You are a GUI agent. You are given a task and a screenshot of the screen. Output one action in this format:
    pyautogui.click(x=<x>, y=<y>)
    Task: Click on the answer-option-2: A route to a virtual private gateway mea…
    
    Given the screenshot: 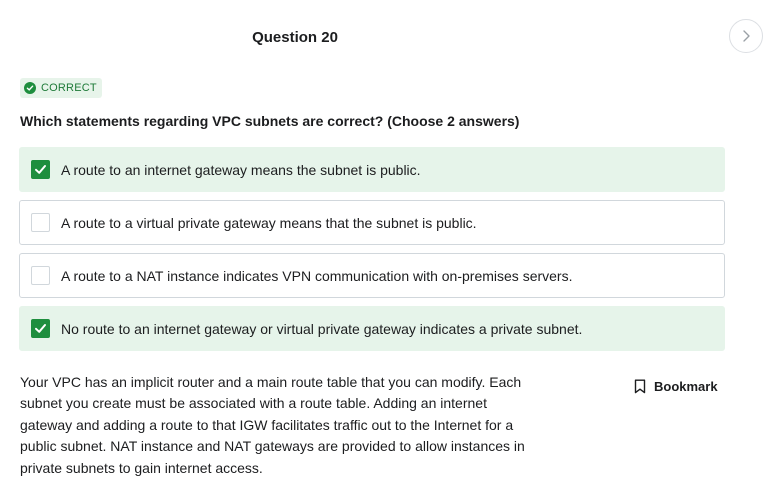 What is the action you would take?
    pyautogui.click(x=372, y=222)
    